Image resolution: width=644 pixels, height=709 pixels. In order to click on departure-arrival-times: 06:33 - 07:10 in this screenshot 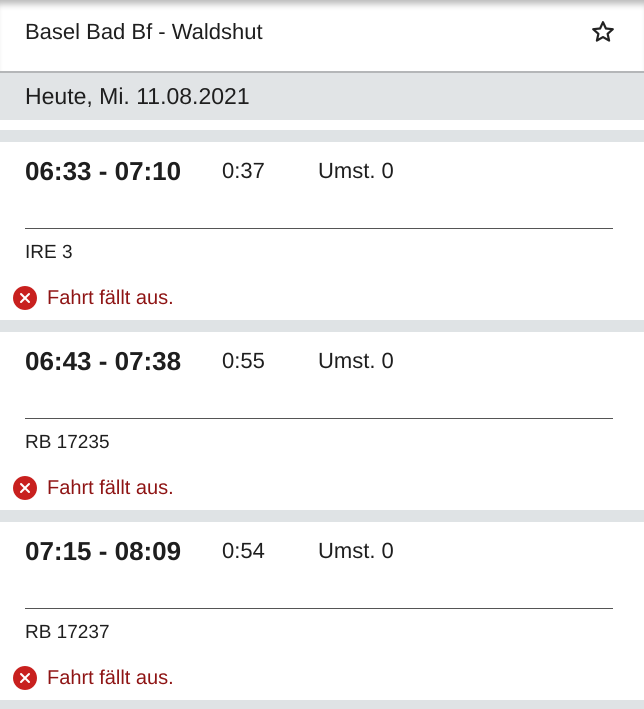, I will do `click(103, 171)`.